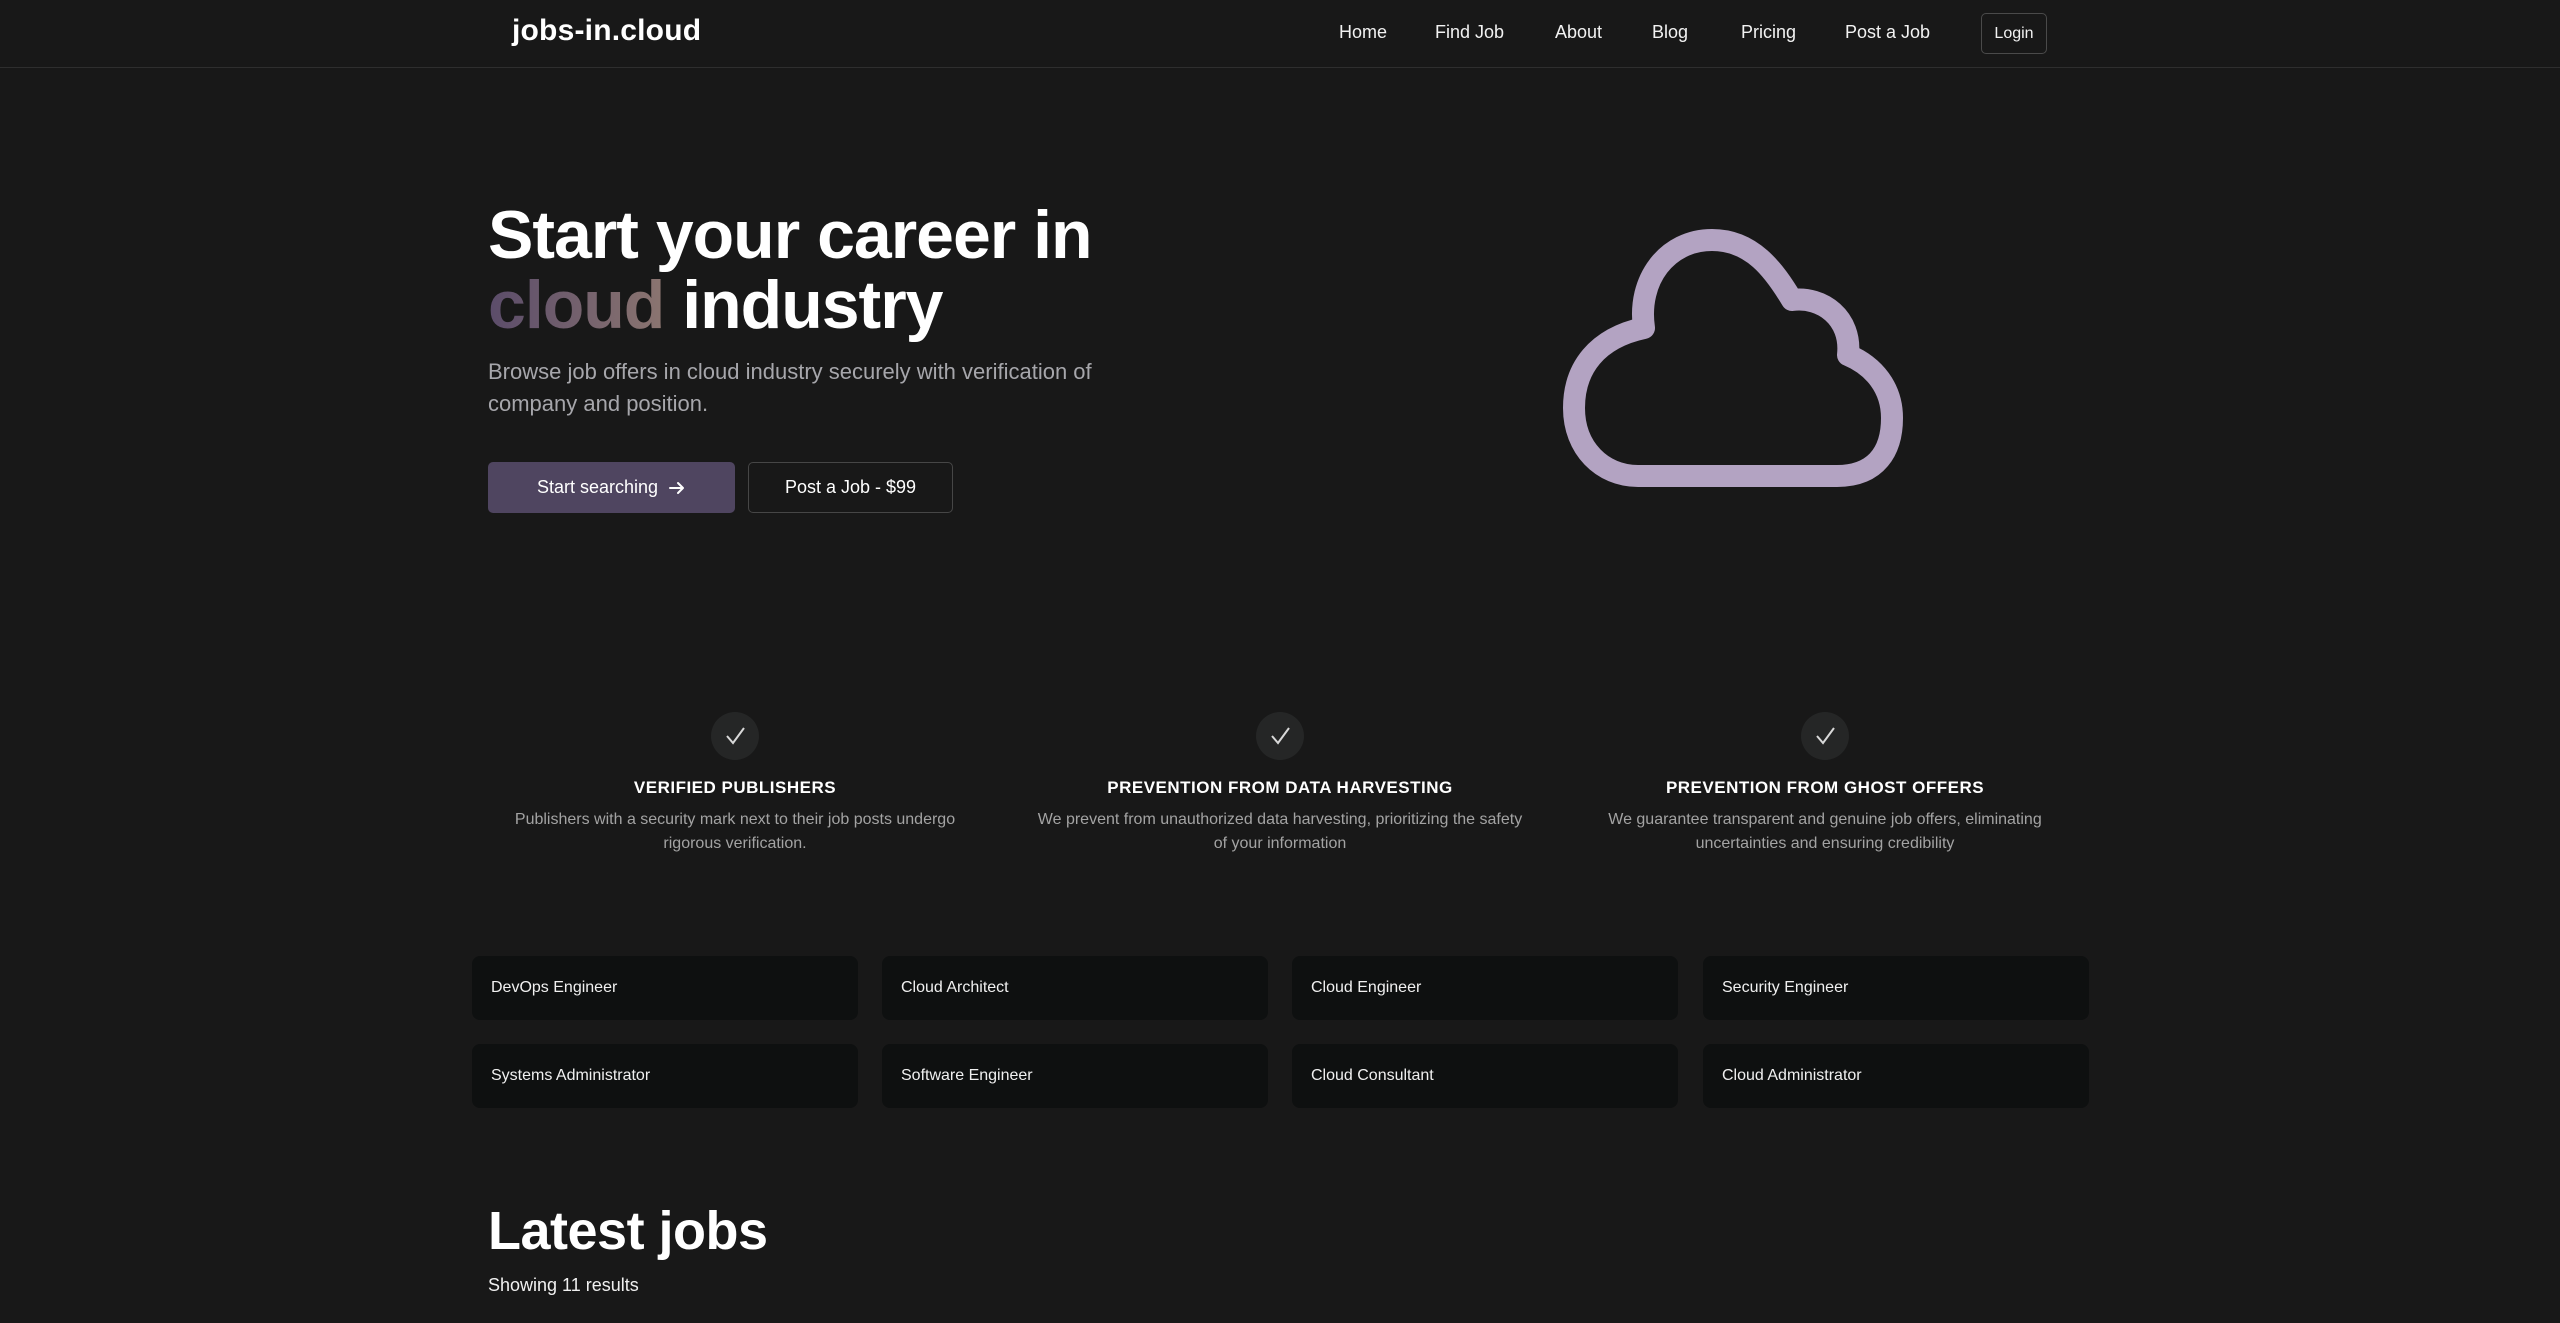 This screenshot has width=2560, height=1323. Describe the element at coordinates (2014, 33) in the screenshot. I see `login-button: Login` at that location.